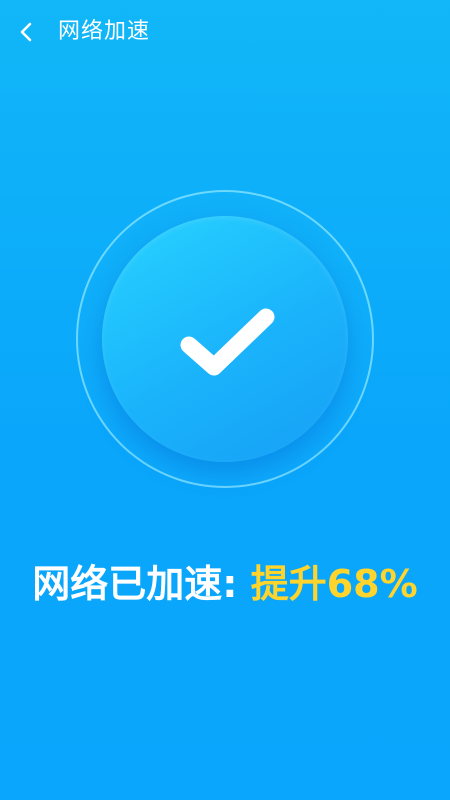  I want to click on accelerate-result: 网络已加速: 提升68%, so click(225, 584).